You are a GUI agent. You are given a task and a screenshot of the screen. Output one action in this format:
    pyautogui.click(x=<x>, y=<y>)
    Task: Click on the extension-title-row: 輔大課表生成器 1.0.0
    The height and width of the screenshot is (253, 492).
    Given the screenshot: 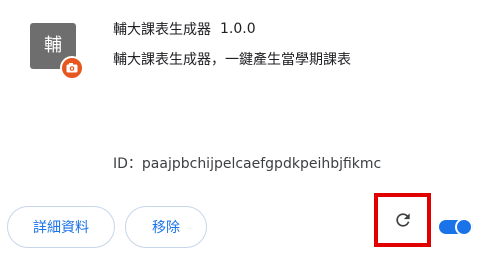 What is the action you would take?
    pyautogui.click(x=184, y=29)
    